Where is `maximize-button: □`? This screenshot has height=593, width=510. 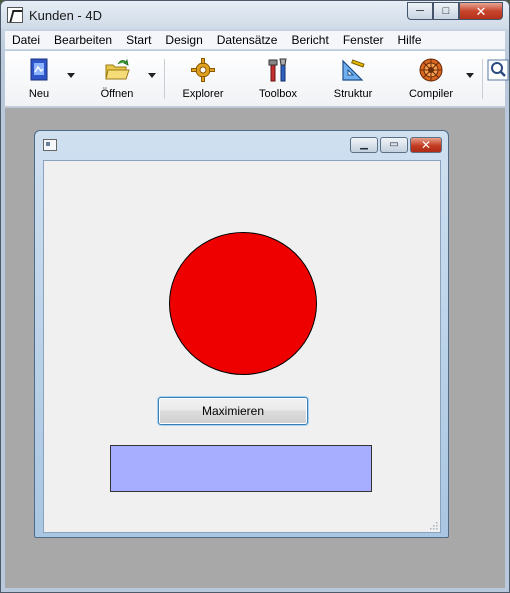 maximize-button: □ is located at coordinates (446, 11).